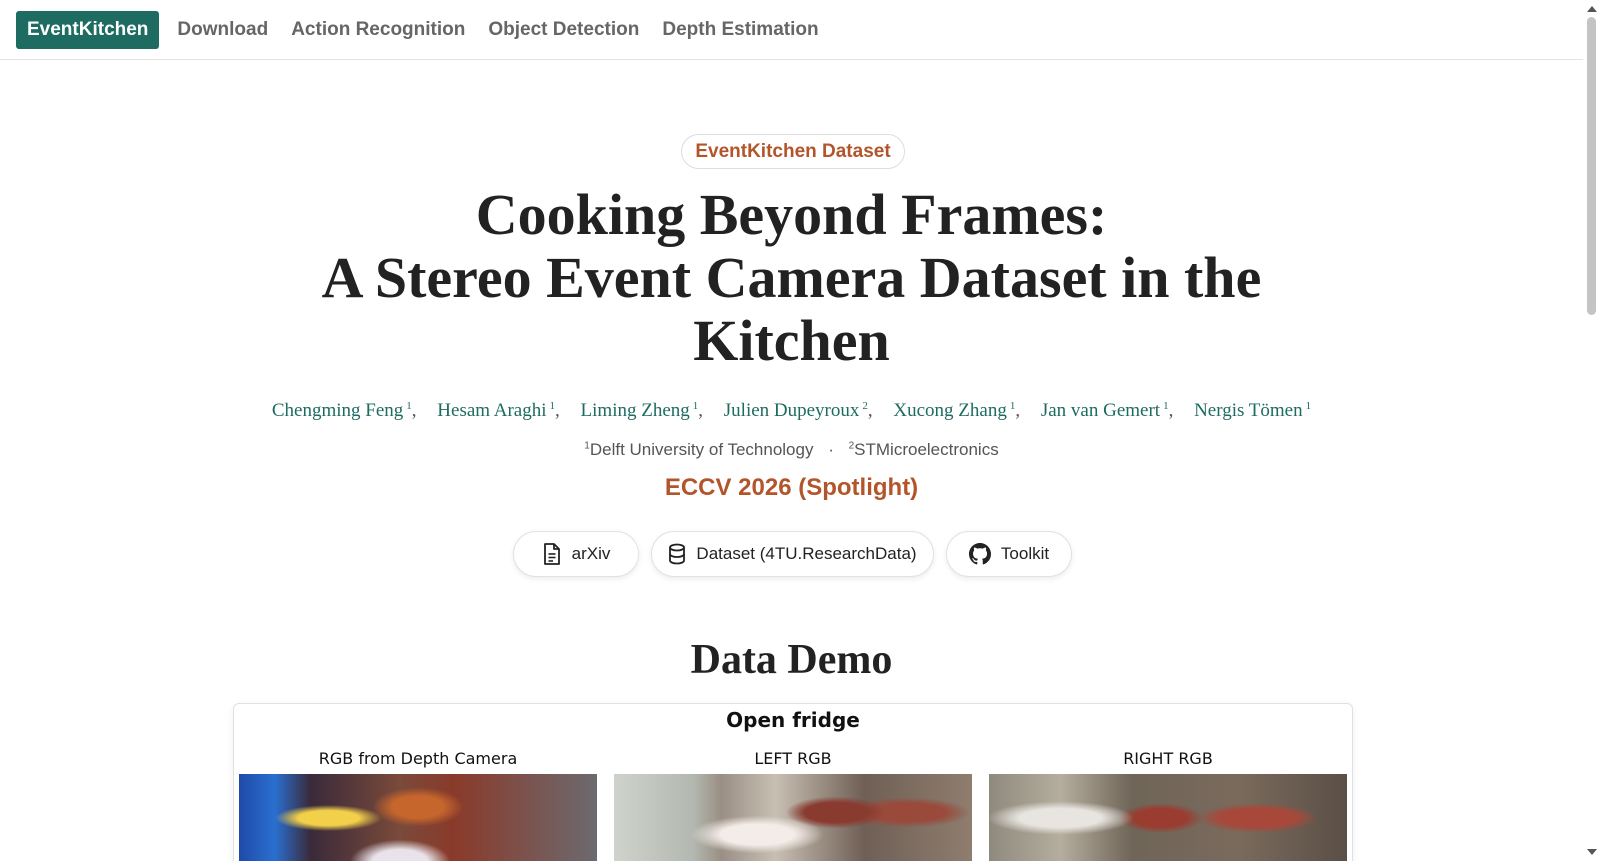 The image size is (1600, 861). What do you see at coordinates (791, 487) in the screenshot?
I see `venue-label: ECCV 2026 (Spotlight)` at bounding box center [791, 487].